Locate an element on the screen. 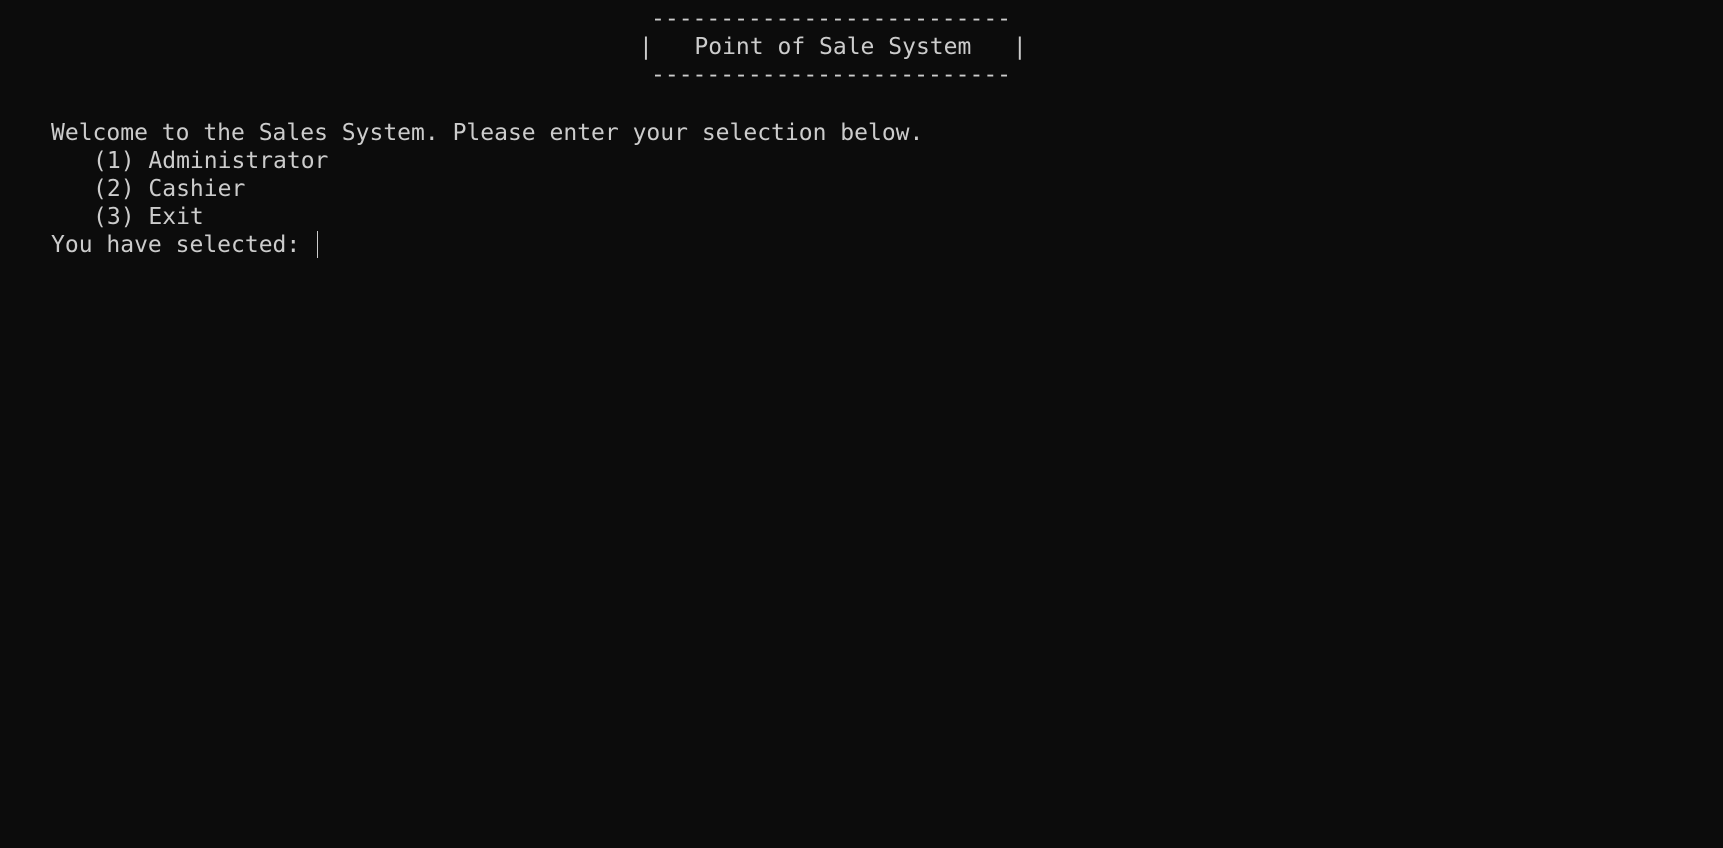 The width and height of the screenshot is (1723, 848). selection-prompt-label: You have selected: is located at coordinates (176, 245).